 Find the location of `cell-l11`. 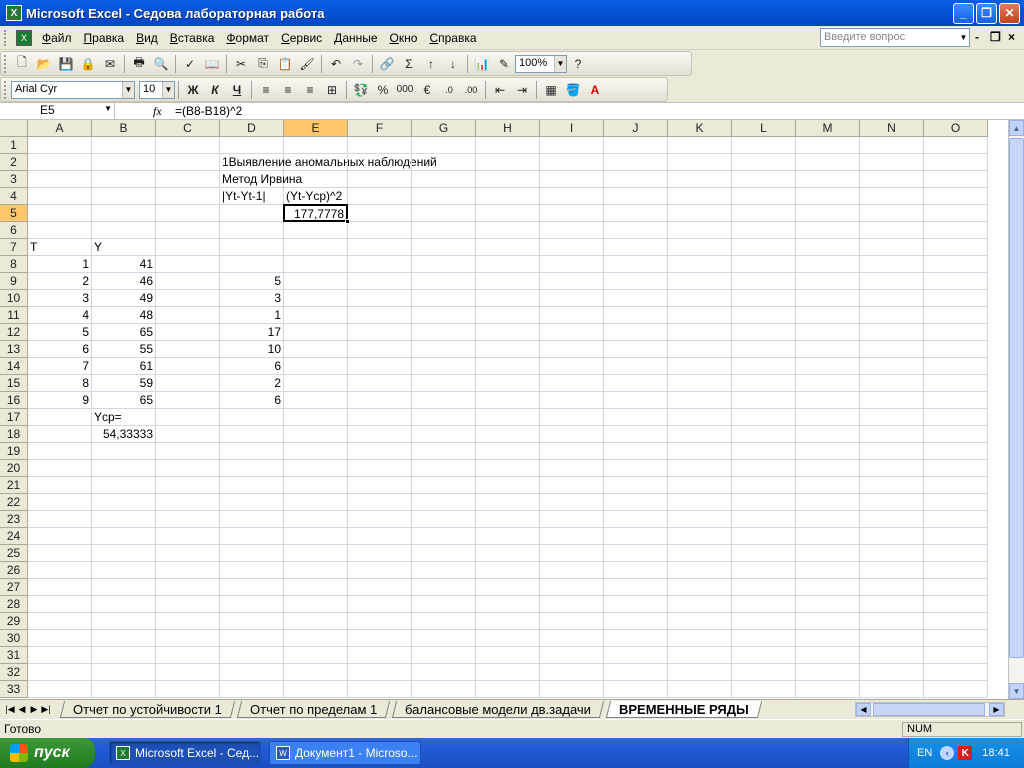

cell-l11 is located at coordinates (764, 315).